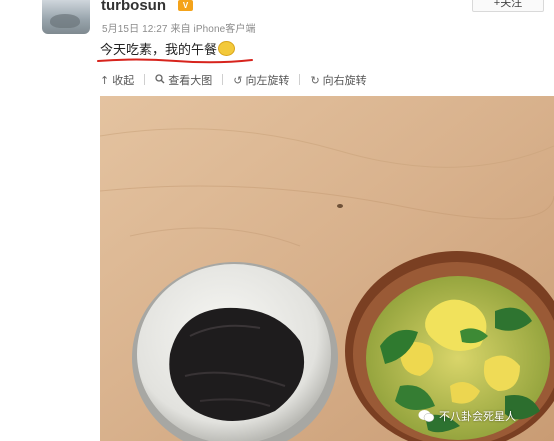  Describe the element at coordinates (123, 80) in the screenshot. I see `collapse-label: 收起` at that location.